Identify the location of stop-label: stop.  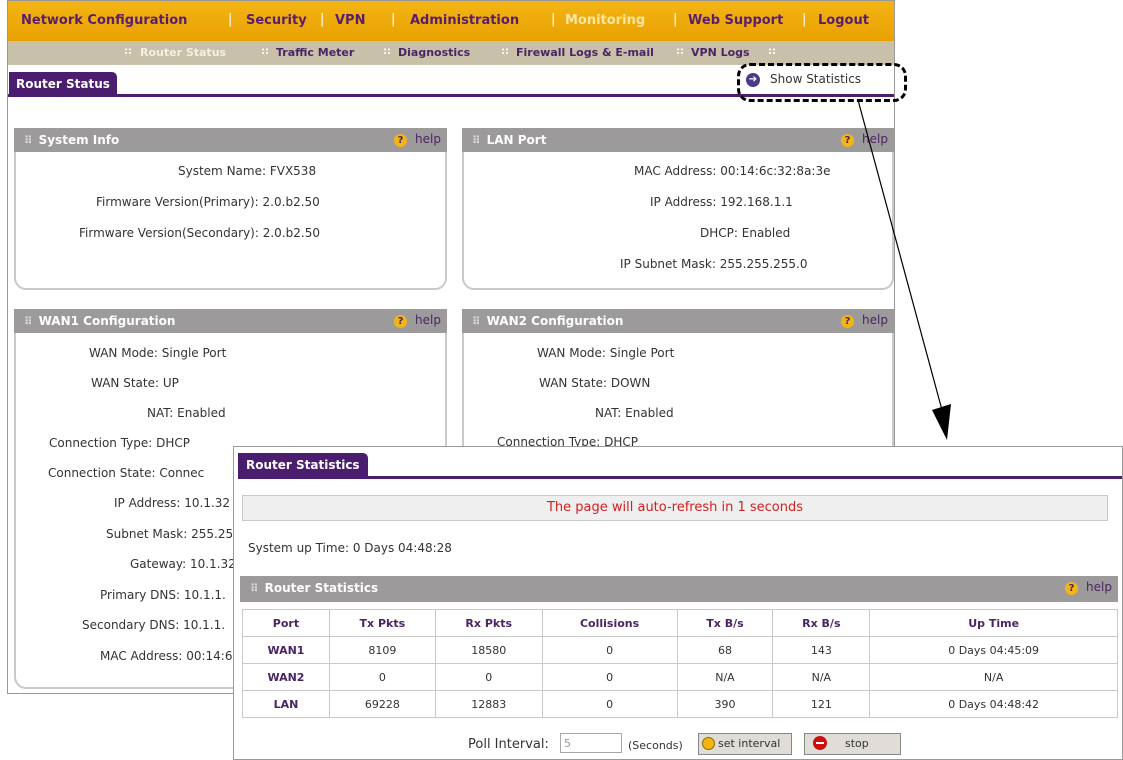
(857, 743).